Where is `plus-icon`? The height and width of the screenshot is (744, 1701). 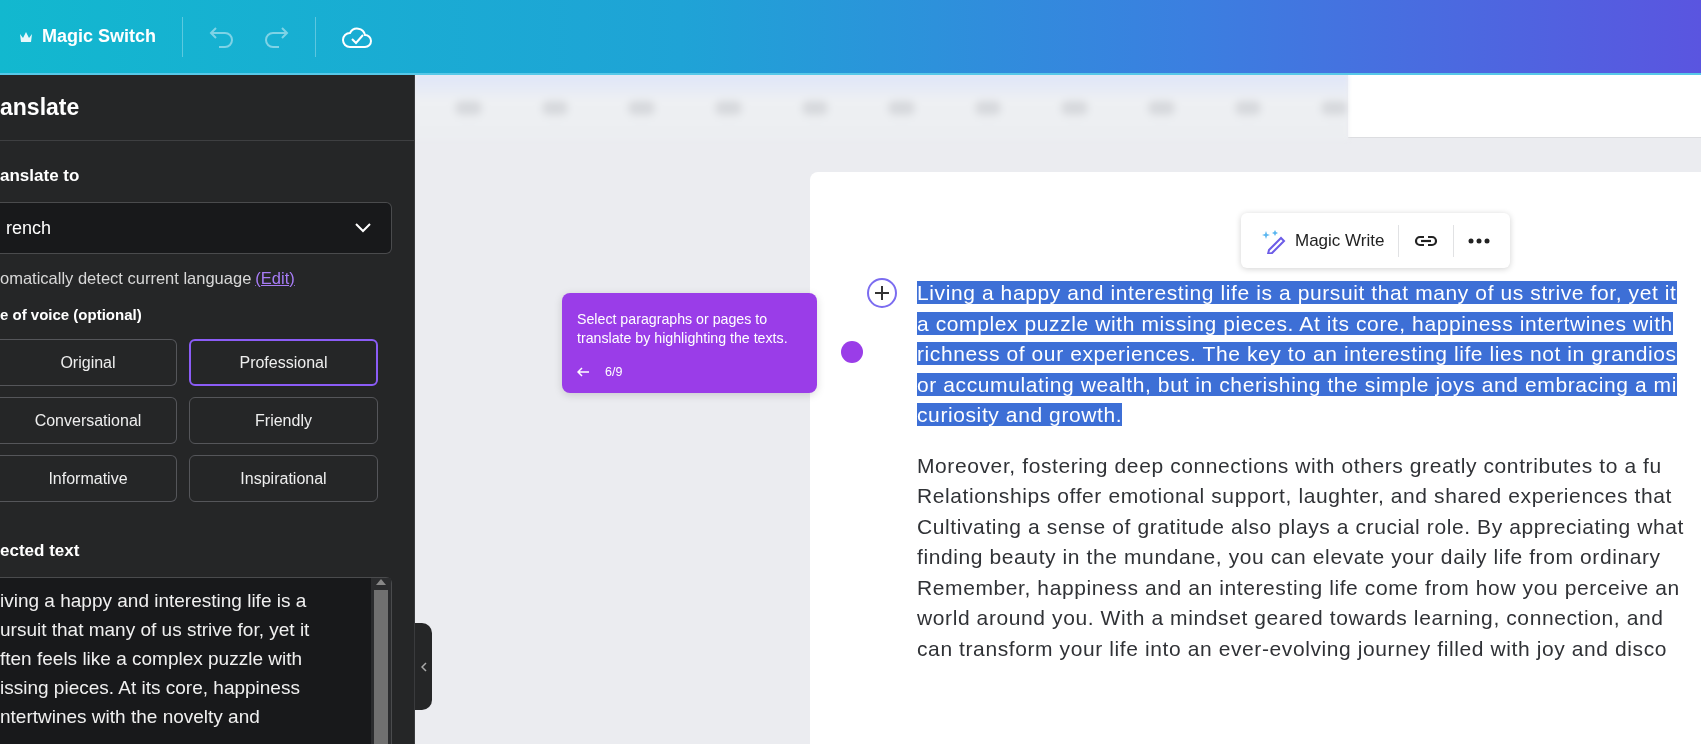
plus-icon is located at coordinates (882, 293).